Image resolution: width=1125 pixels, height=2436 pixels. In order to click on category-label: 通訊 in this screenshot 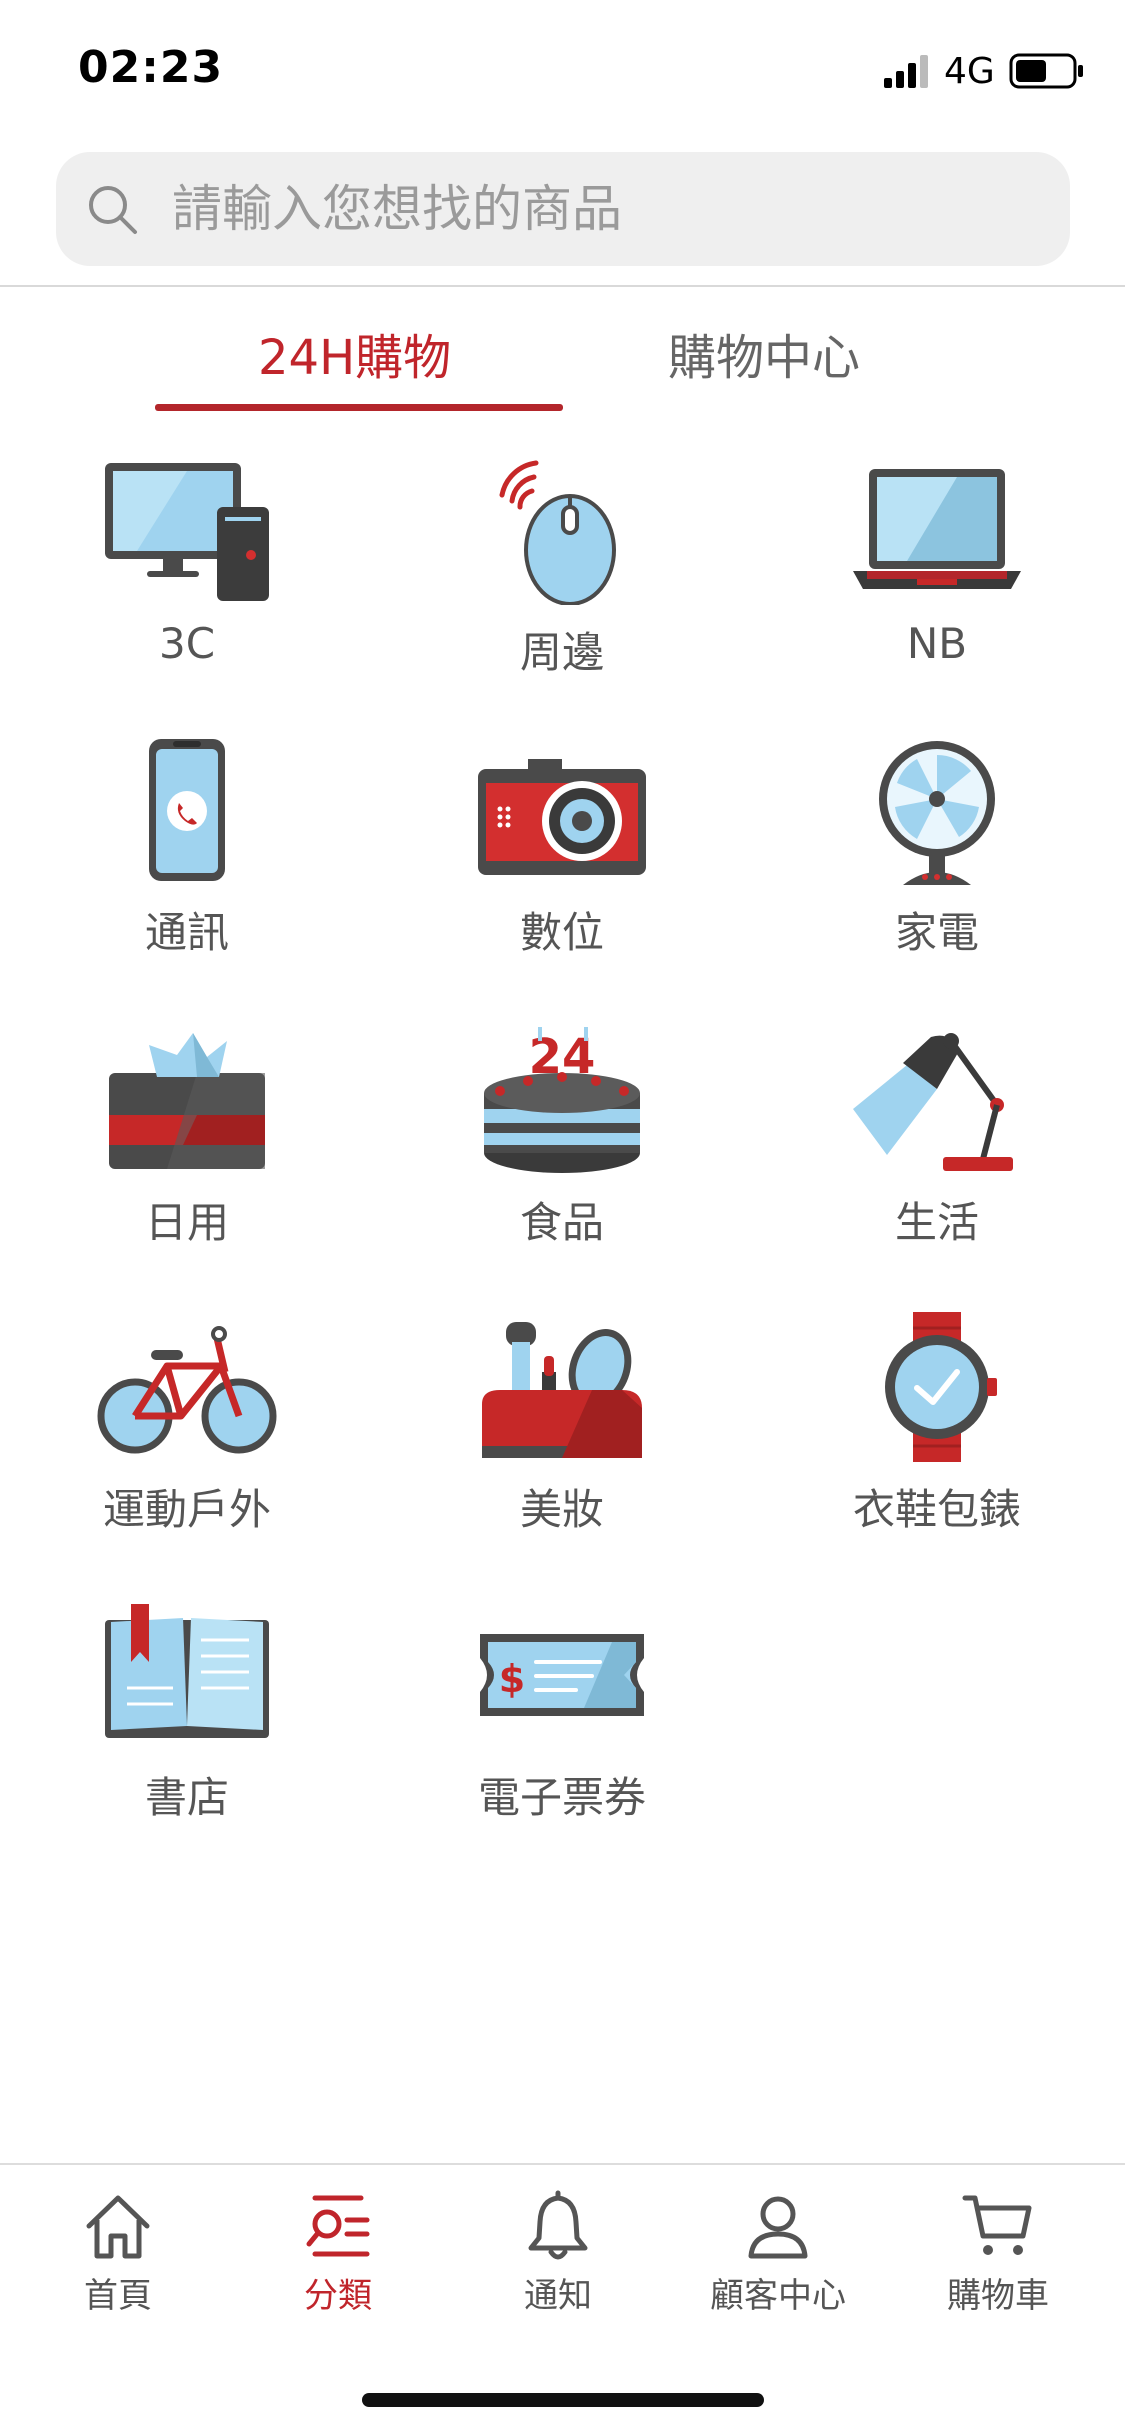, I will do `click(186, 932)`.